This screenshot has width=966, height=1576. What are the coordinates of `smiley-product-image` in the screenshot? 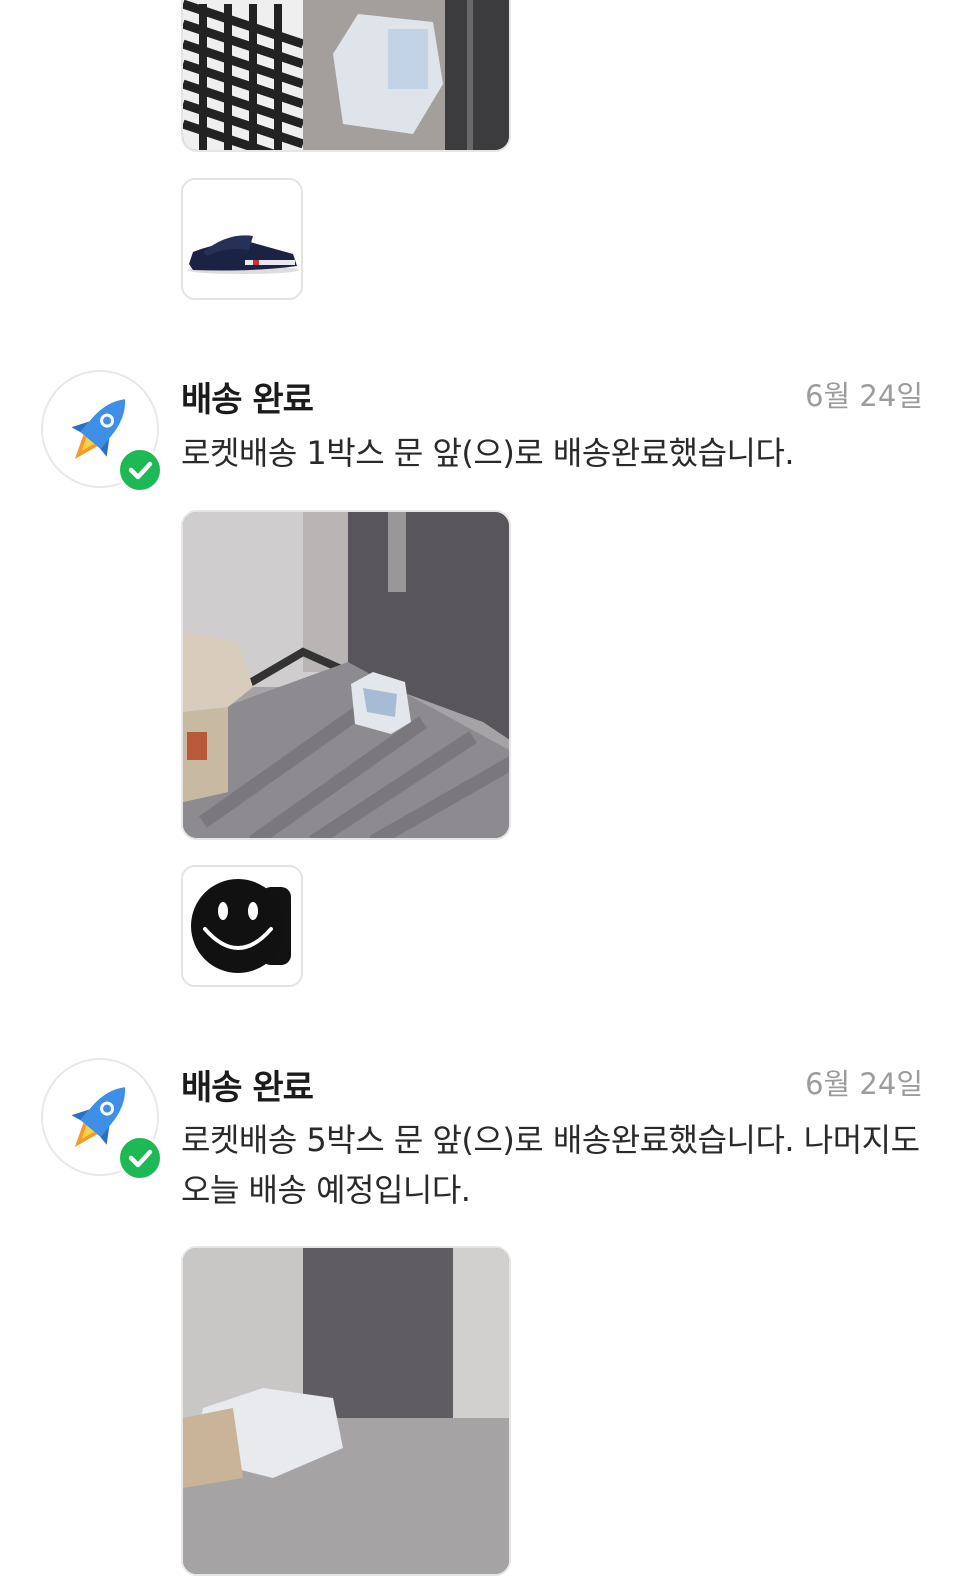 It's located at (242, 926).